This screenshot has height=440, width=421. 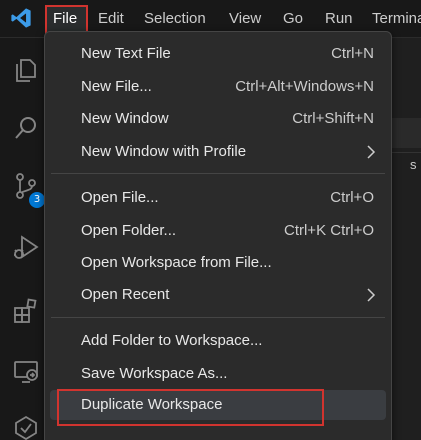 I want to click on menu-item-new-window-with-profile: New Window with Profile, so click(x=218, y=152).